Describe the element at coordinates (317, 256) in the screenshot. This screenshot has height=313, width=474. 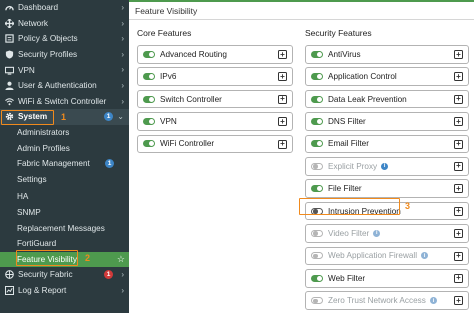
I see `toggle-web-application-firewall` at that location.